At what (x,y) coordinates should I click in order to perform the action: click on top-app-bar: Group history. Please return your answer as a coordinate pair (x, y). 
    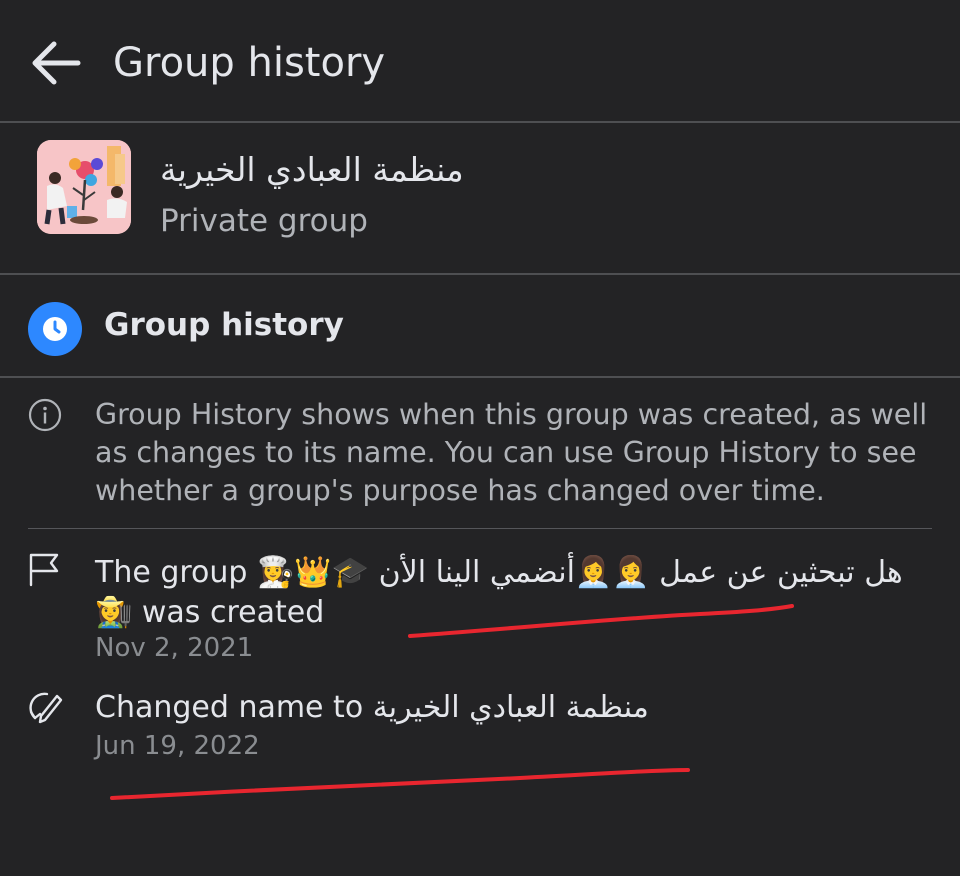
    Looking at the image, I should click on (480, 61).